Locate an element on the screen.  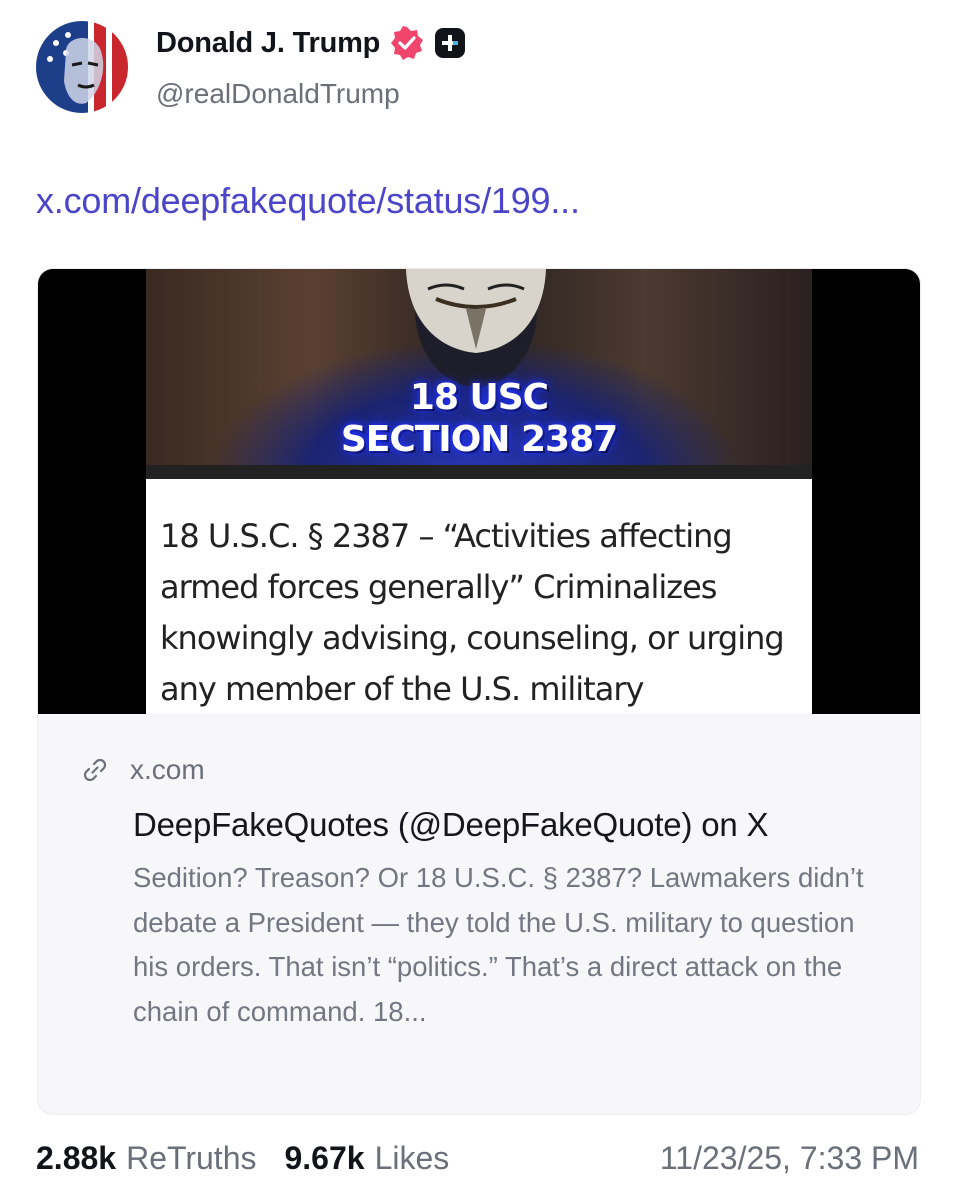
author-name-row: Donald J. Trump is located at coordinates (311, 43).